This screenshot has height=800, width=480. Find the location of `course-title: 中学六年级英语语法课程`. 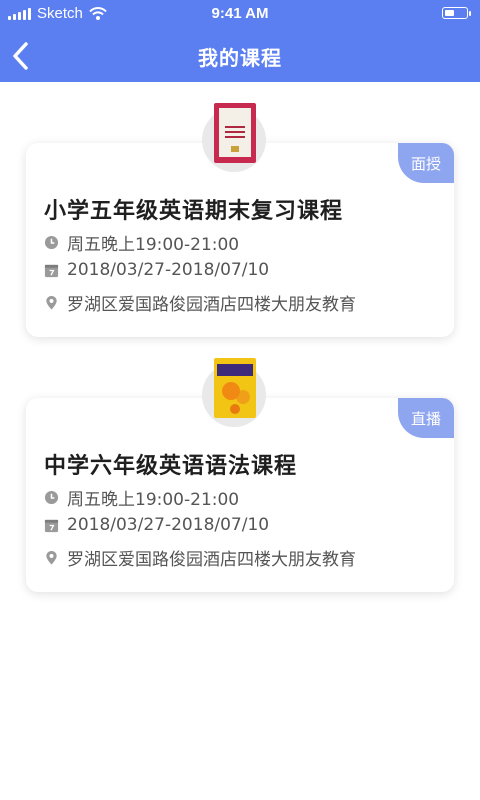

course-title: 中学六年级英语语法课程 is located at coordinates (171, 466).